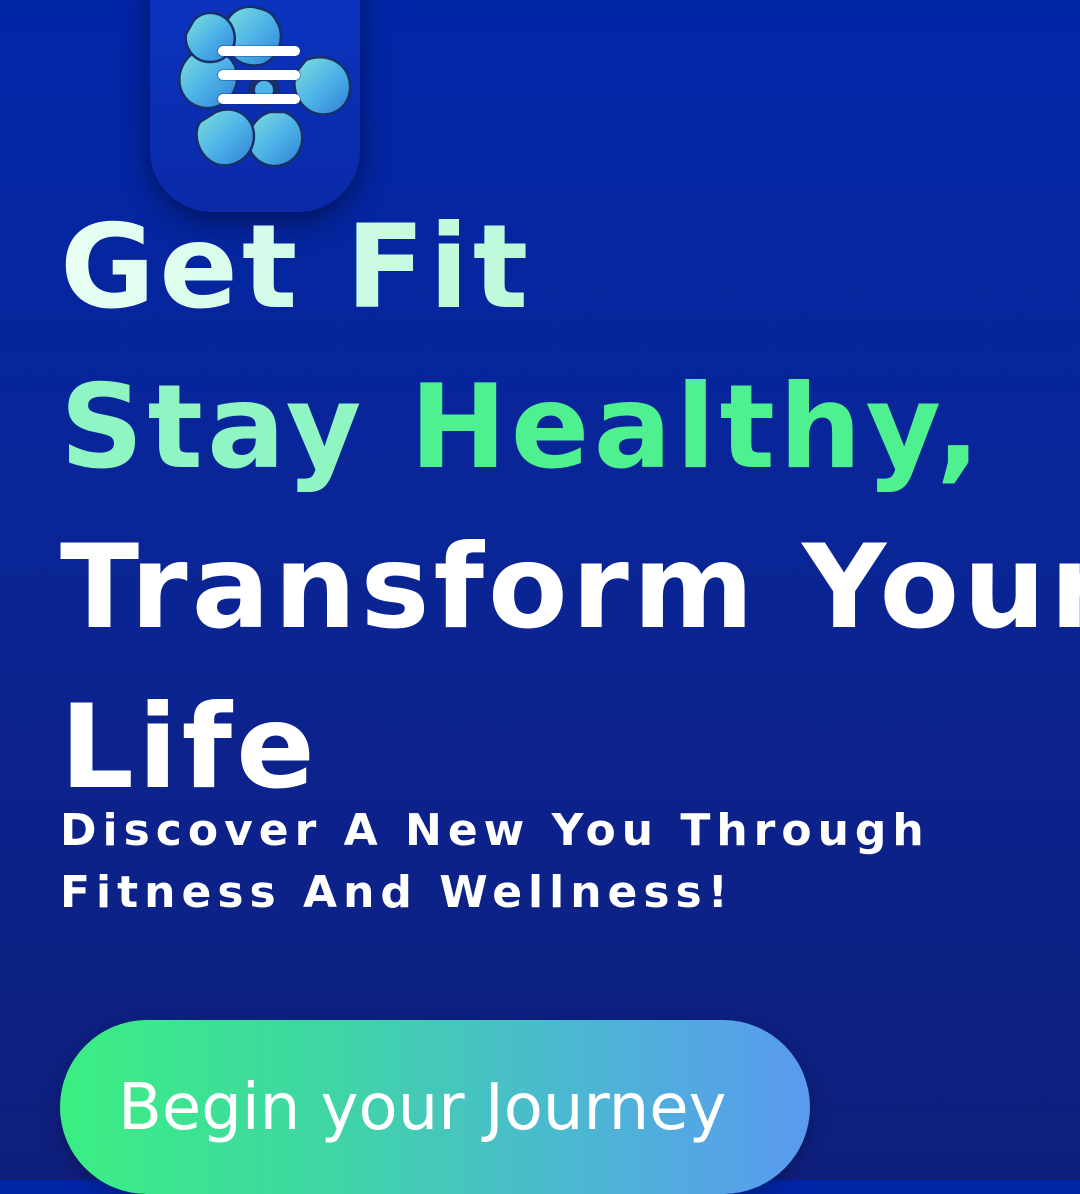 This screenshot has width=1080, height=1194. What do you see at coordinates (422, 1108) in the screenshot?
I see `begin-journey-label: Begin your Journey` at bounding box center [422, 1108].